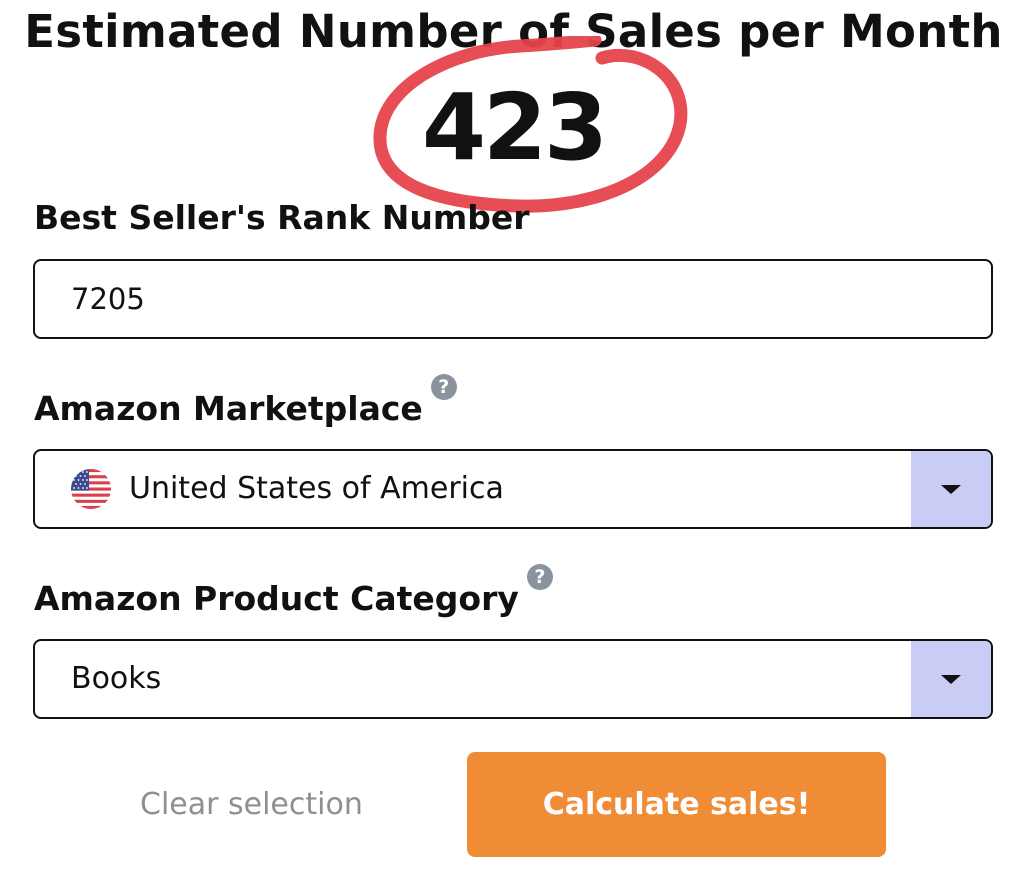 The width and height of the screenshot is (1027, 873). I want to click on marketplace-dropdown-toggle, so click(951, 489).